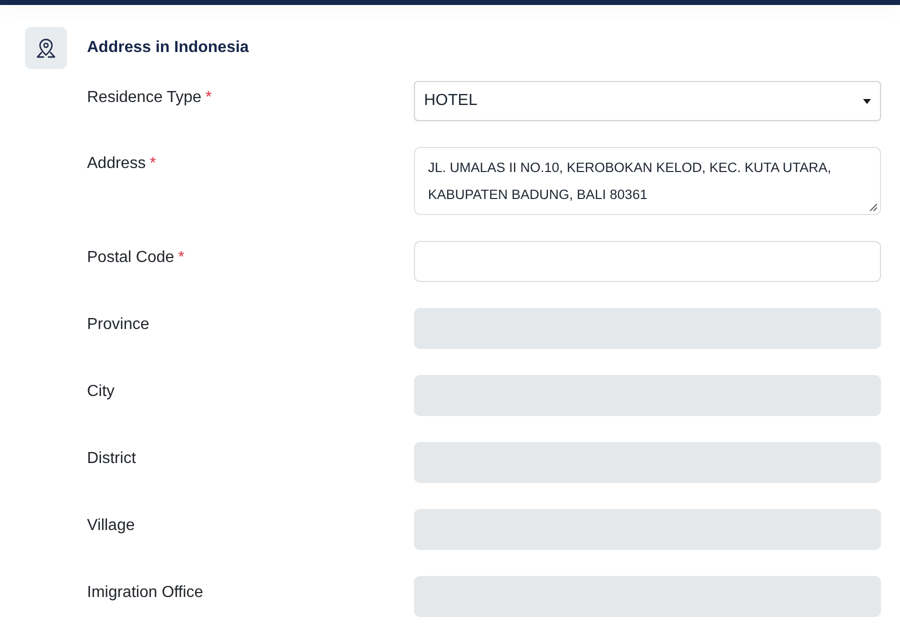 The width and height of the screenshot is (900, 632). I want to click on section-title: Address in Indonesia, so click(168, 48).